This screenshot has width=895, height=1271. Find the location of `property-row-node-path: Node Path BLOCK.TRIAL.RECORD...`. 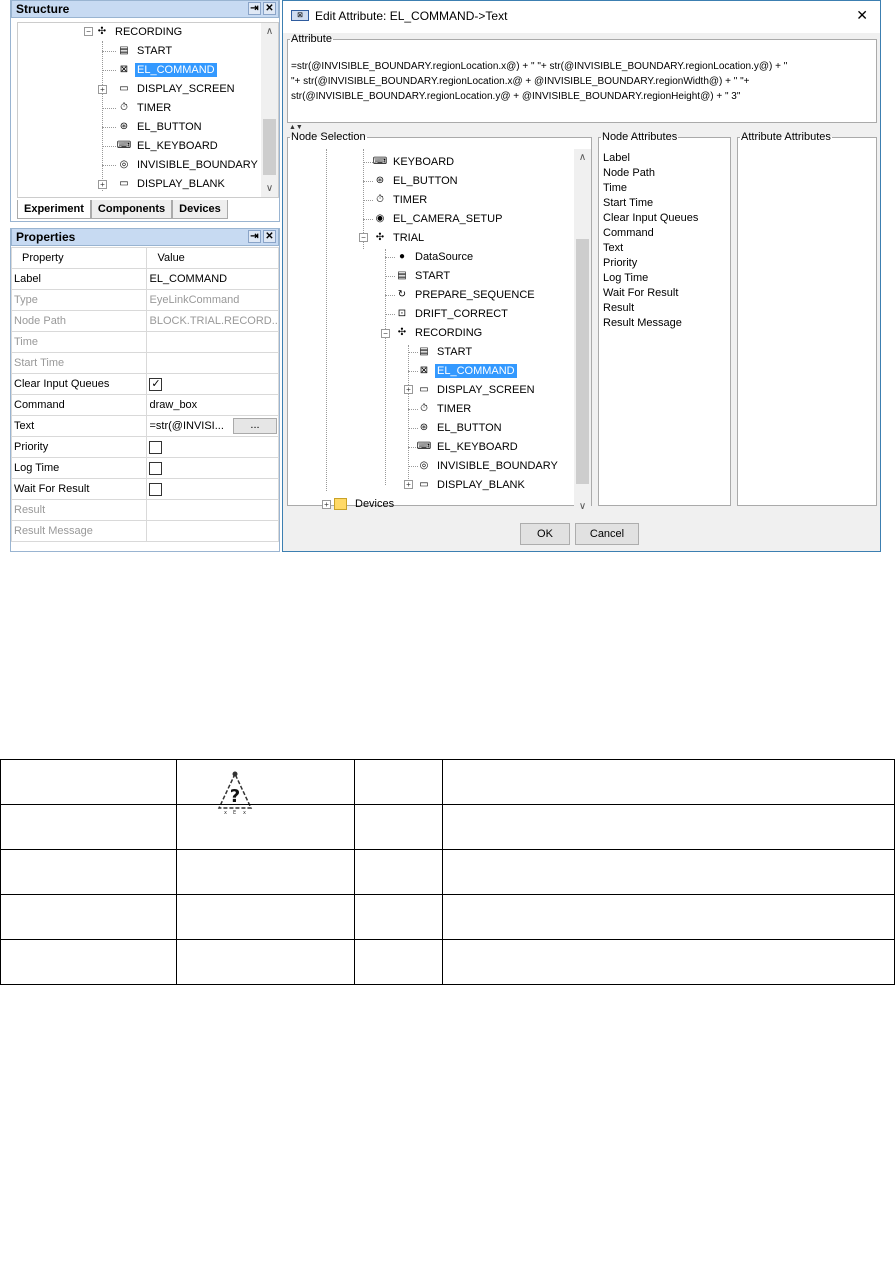

property-row-node-path: Node Path BLOCK.TRIAL.RECORD... is located at coordinates (144, 321).